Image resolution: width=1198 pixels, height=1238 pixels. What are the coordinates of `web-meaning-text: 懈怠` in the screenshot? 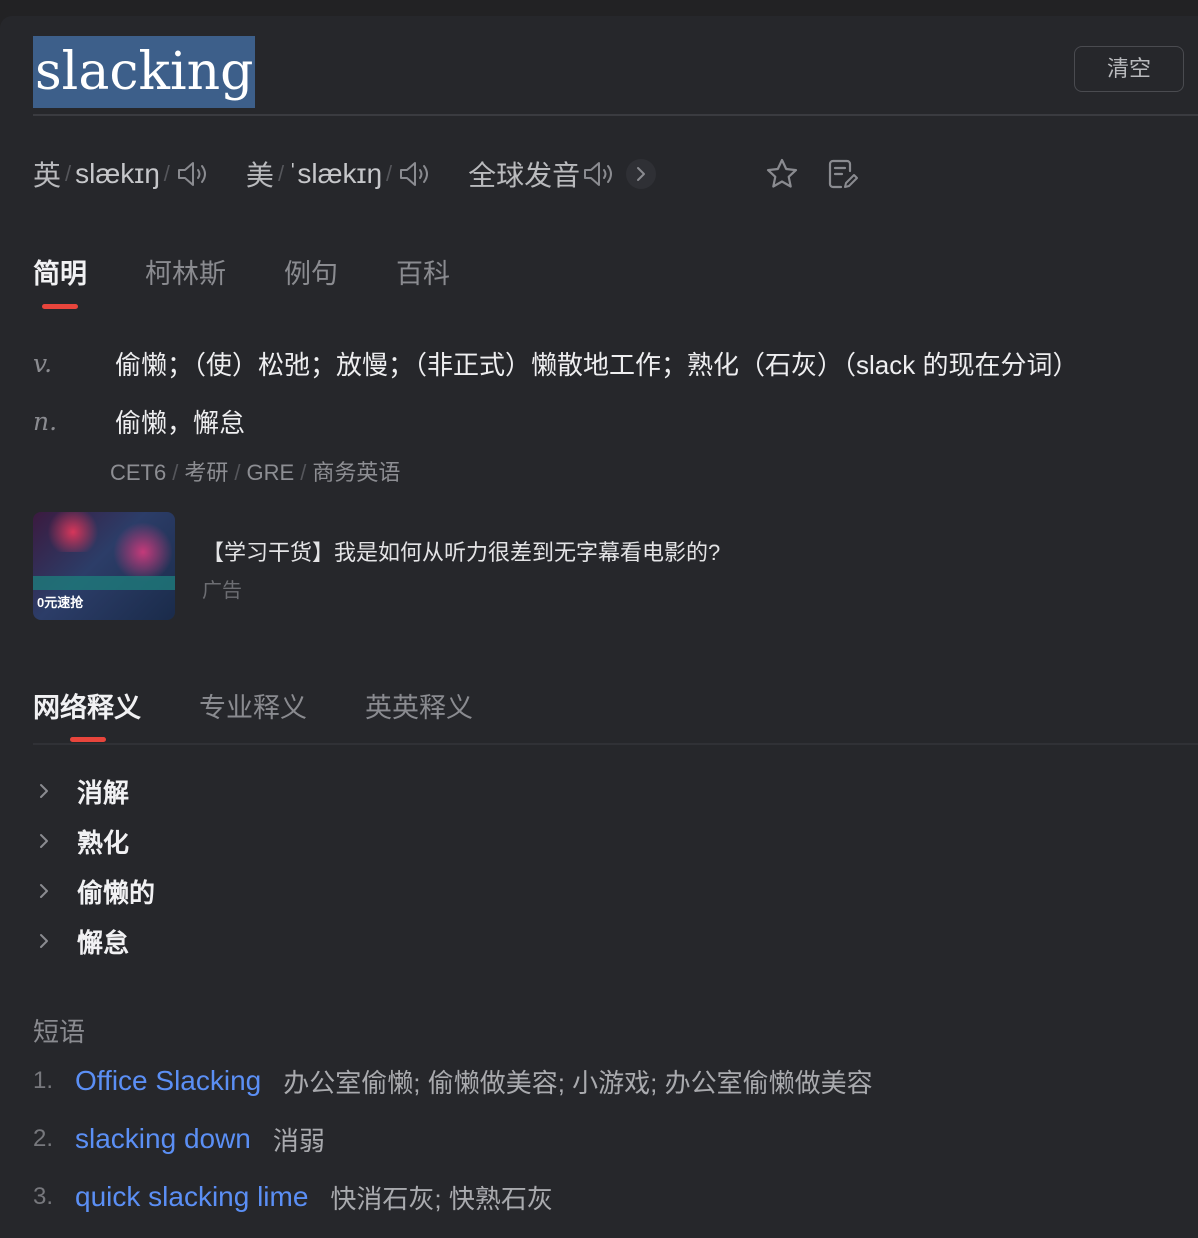 It's located at (103, 942).